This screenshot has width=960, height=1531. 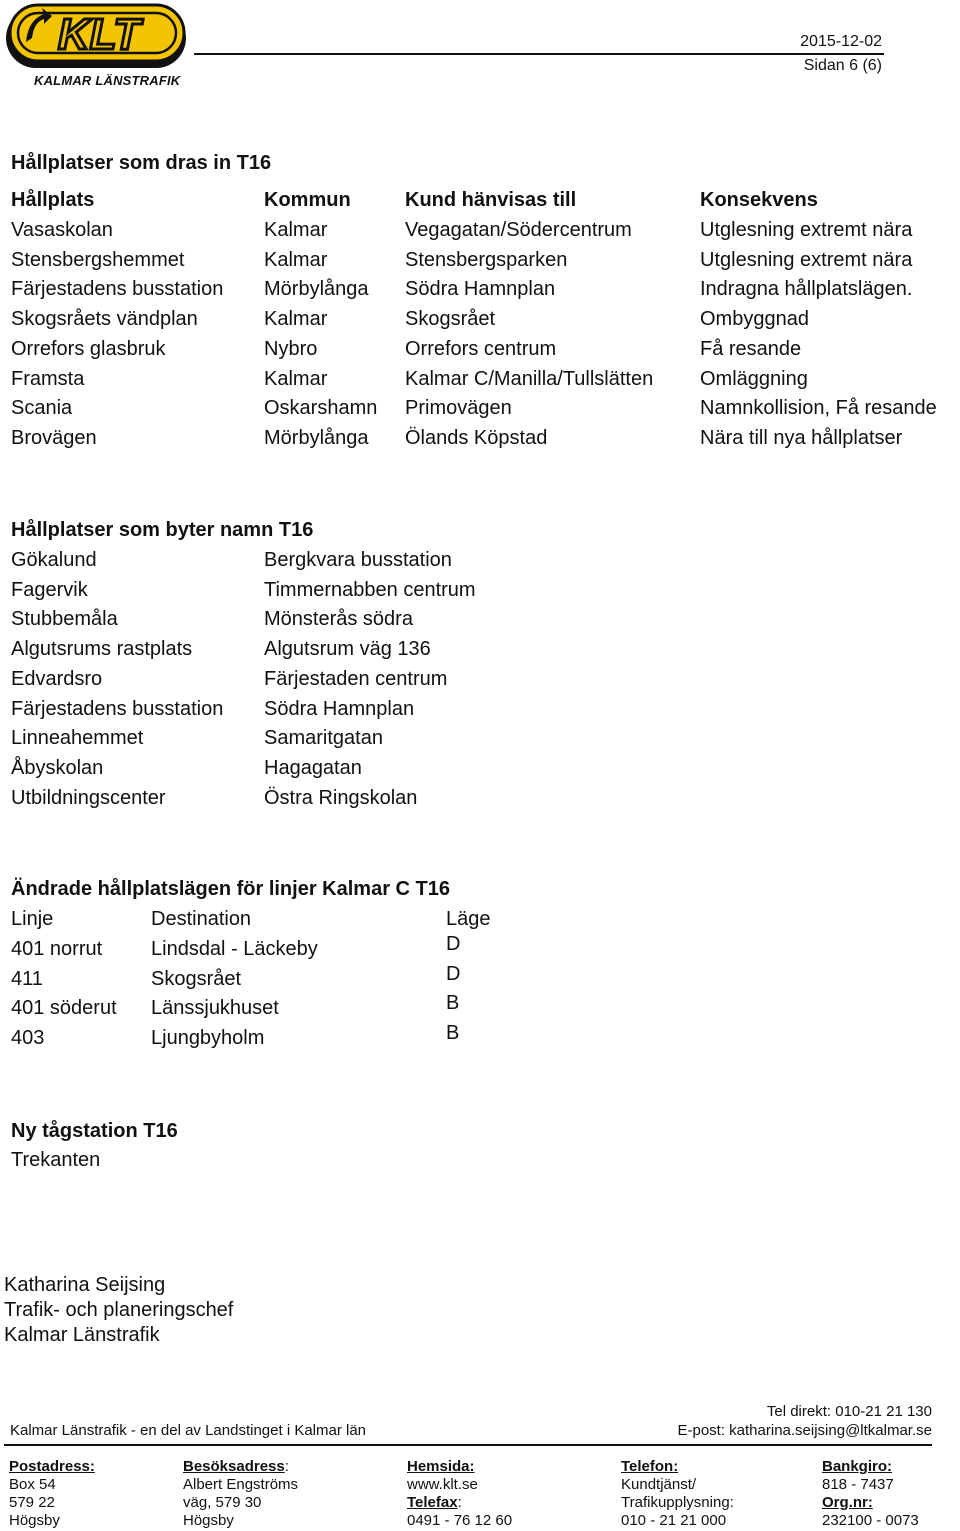 I want to click on redirect-stop: Ölands Köpstad, so click(x=476, y=437).